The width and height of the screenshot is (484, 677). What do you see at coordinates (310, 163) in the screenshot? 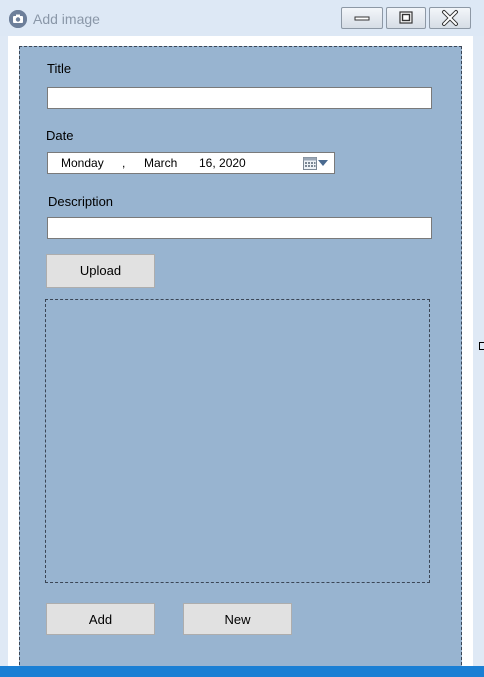
I see `calendar-icon` at bounding box center [310, 163].